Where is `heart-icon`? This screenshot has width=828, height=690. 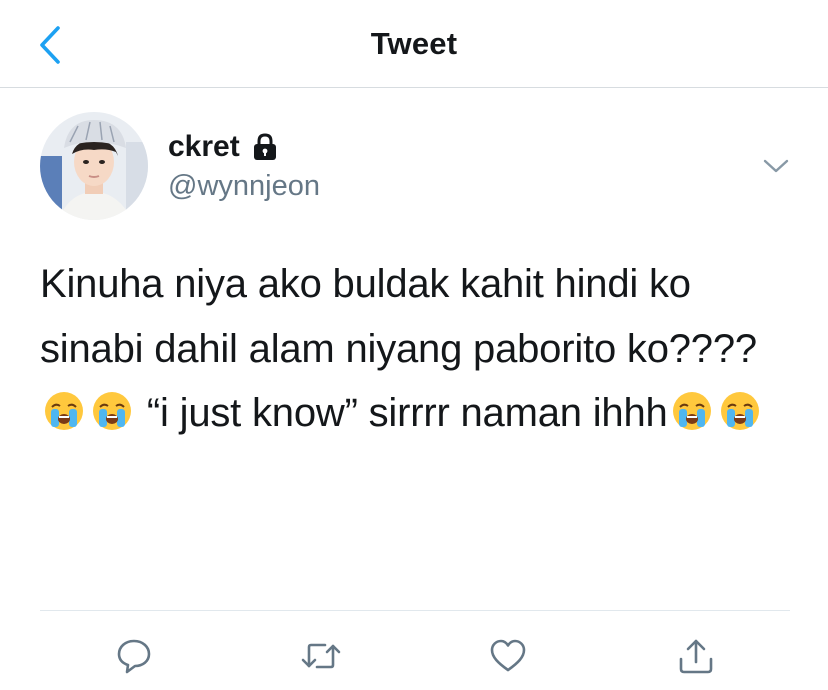
heart-icon is located at coordinates (508, 655).